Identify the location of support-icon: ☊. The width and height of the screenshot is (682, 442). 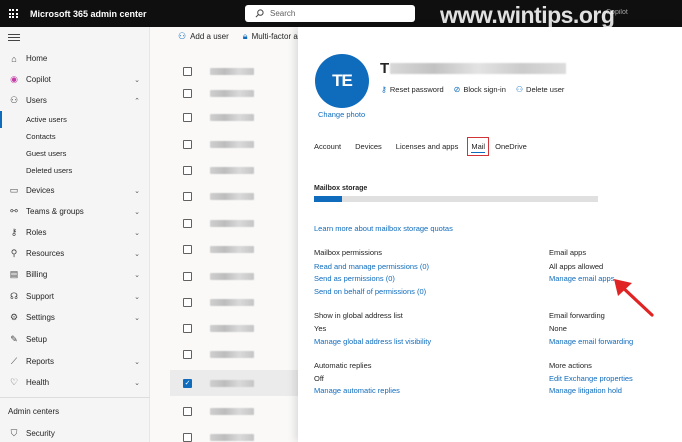
(14, 296).